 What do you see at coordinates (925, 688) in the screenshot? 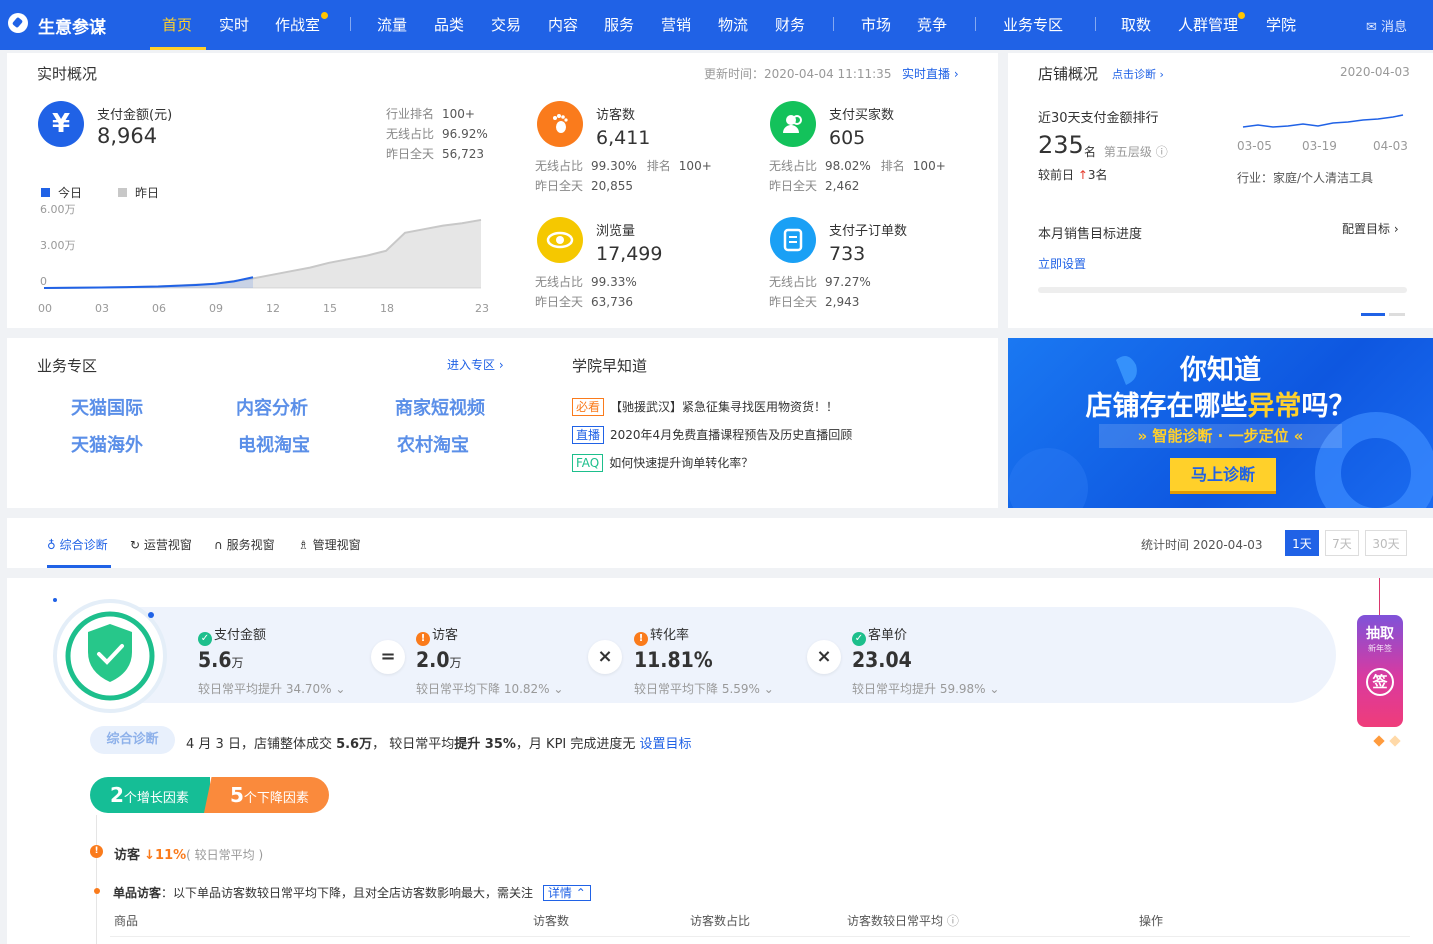
I see `metric-sub: 较日常平均提升 59.98% ⌄` at bounding box center [925, 688].